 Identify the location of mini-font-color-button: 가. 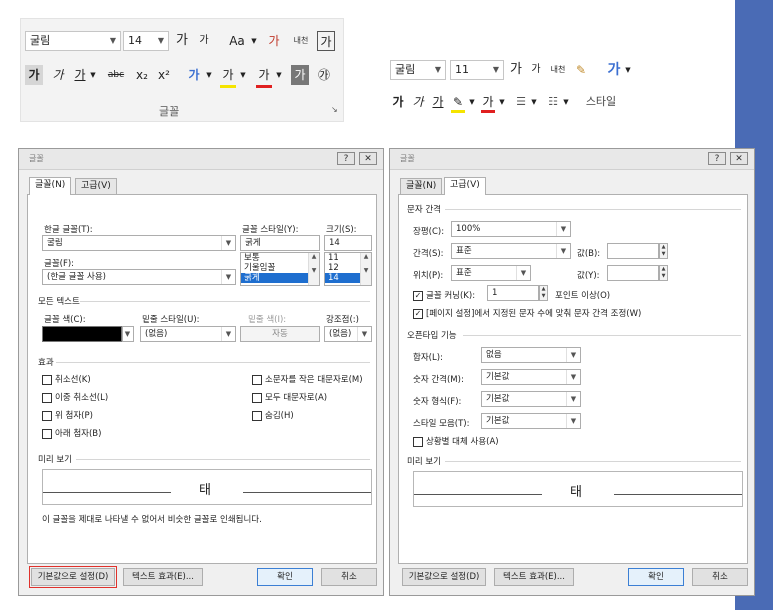
(488, 102).